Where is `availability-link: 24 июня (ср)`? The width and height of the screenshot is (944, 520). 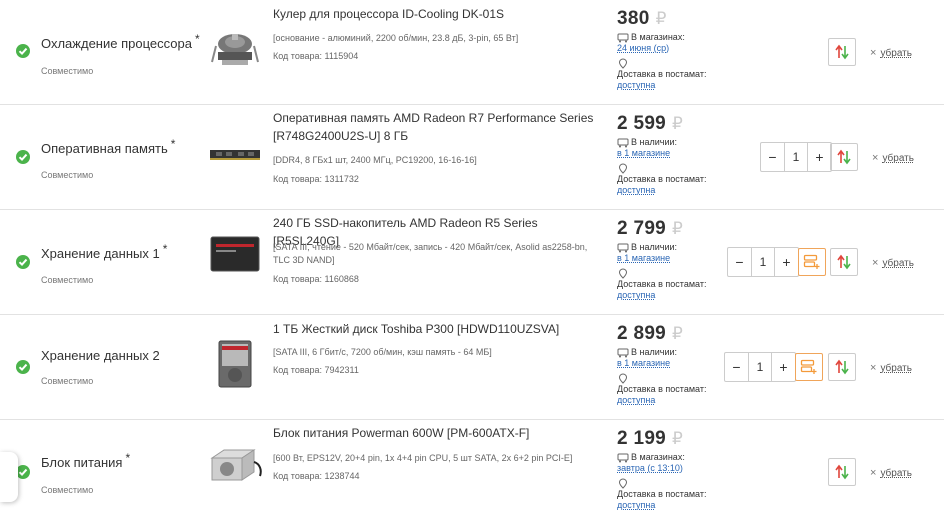
availability-link: 24 июня (ср) is located at coordinates (672, 48).